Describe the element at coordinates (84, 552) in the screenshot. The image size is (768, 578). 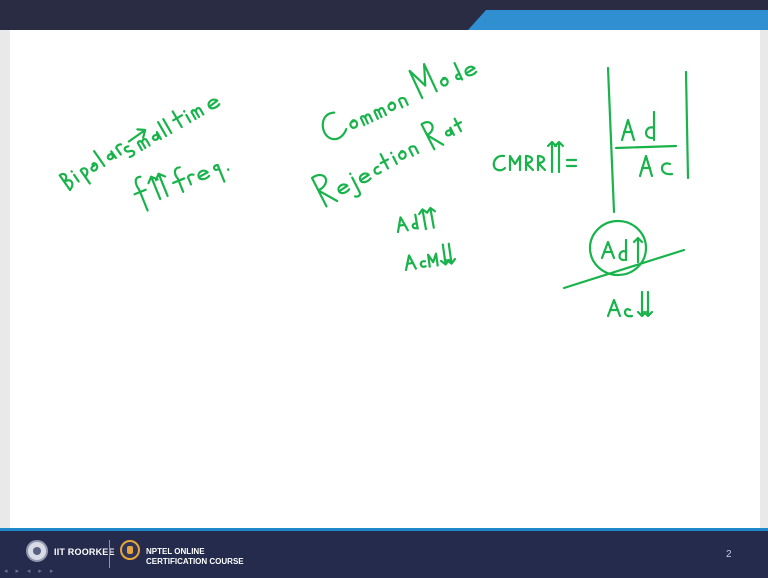
I see `institute-name: IIT ROORKEE` at that location.